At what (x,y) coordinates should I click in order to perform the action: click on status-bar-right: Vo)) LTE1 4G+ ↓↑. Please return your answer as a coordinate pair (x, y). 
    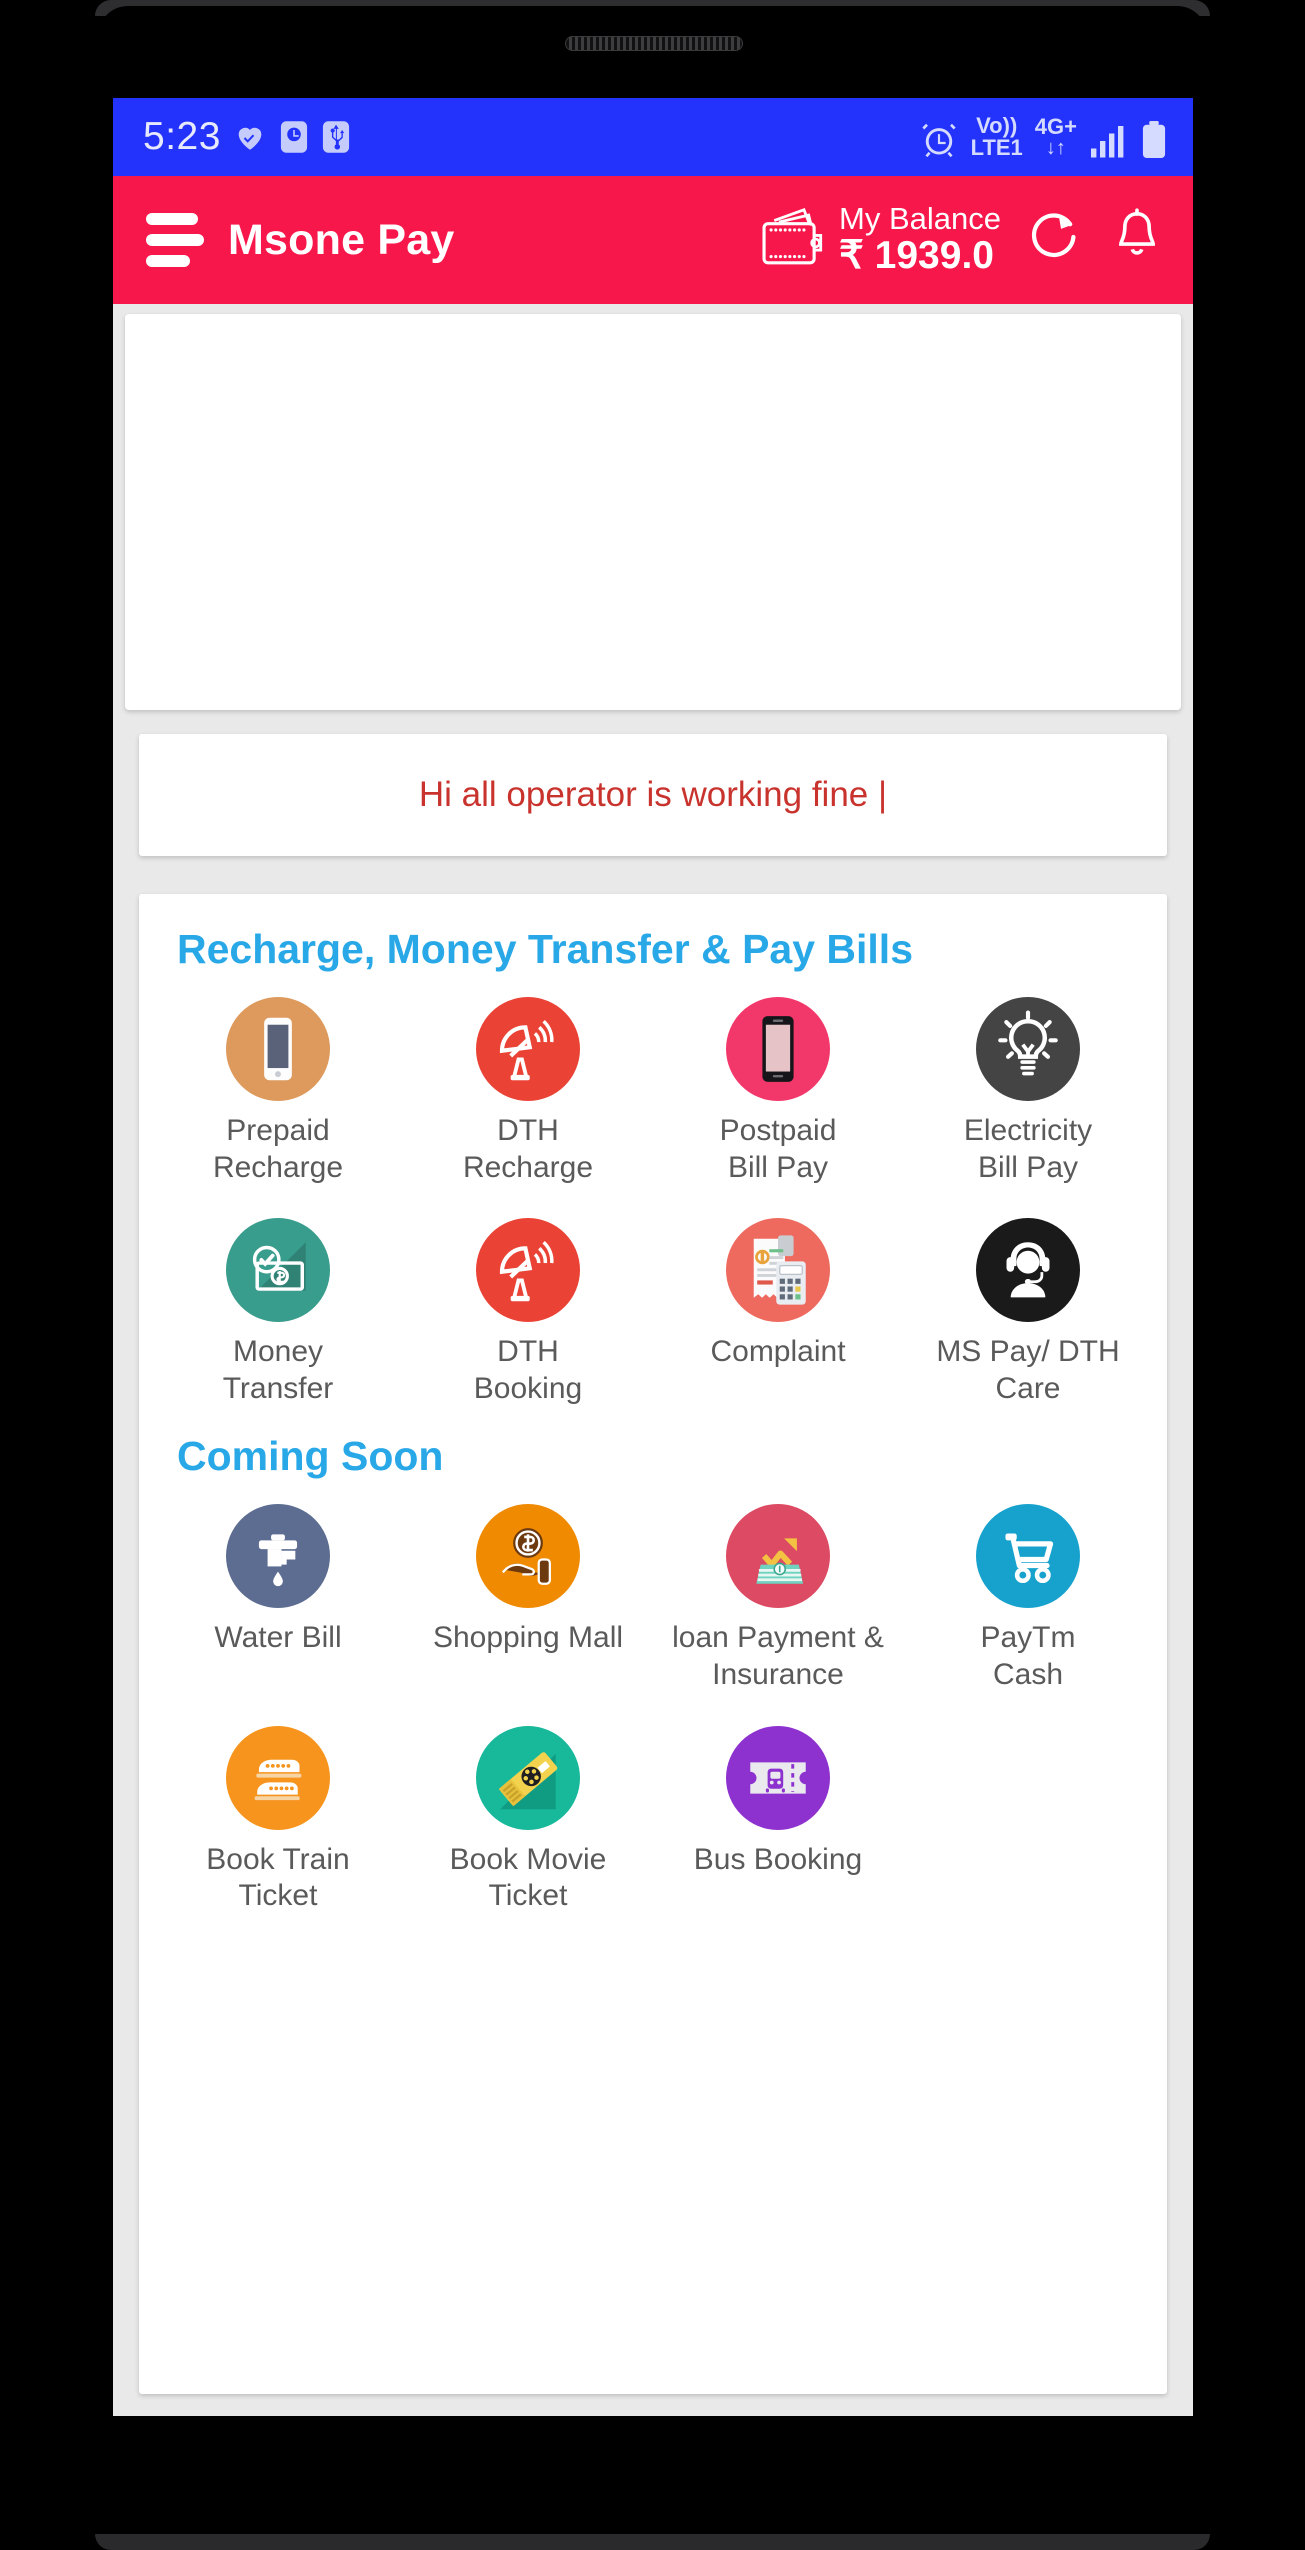
    Looking at the image, I should click on (1043, 137).